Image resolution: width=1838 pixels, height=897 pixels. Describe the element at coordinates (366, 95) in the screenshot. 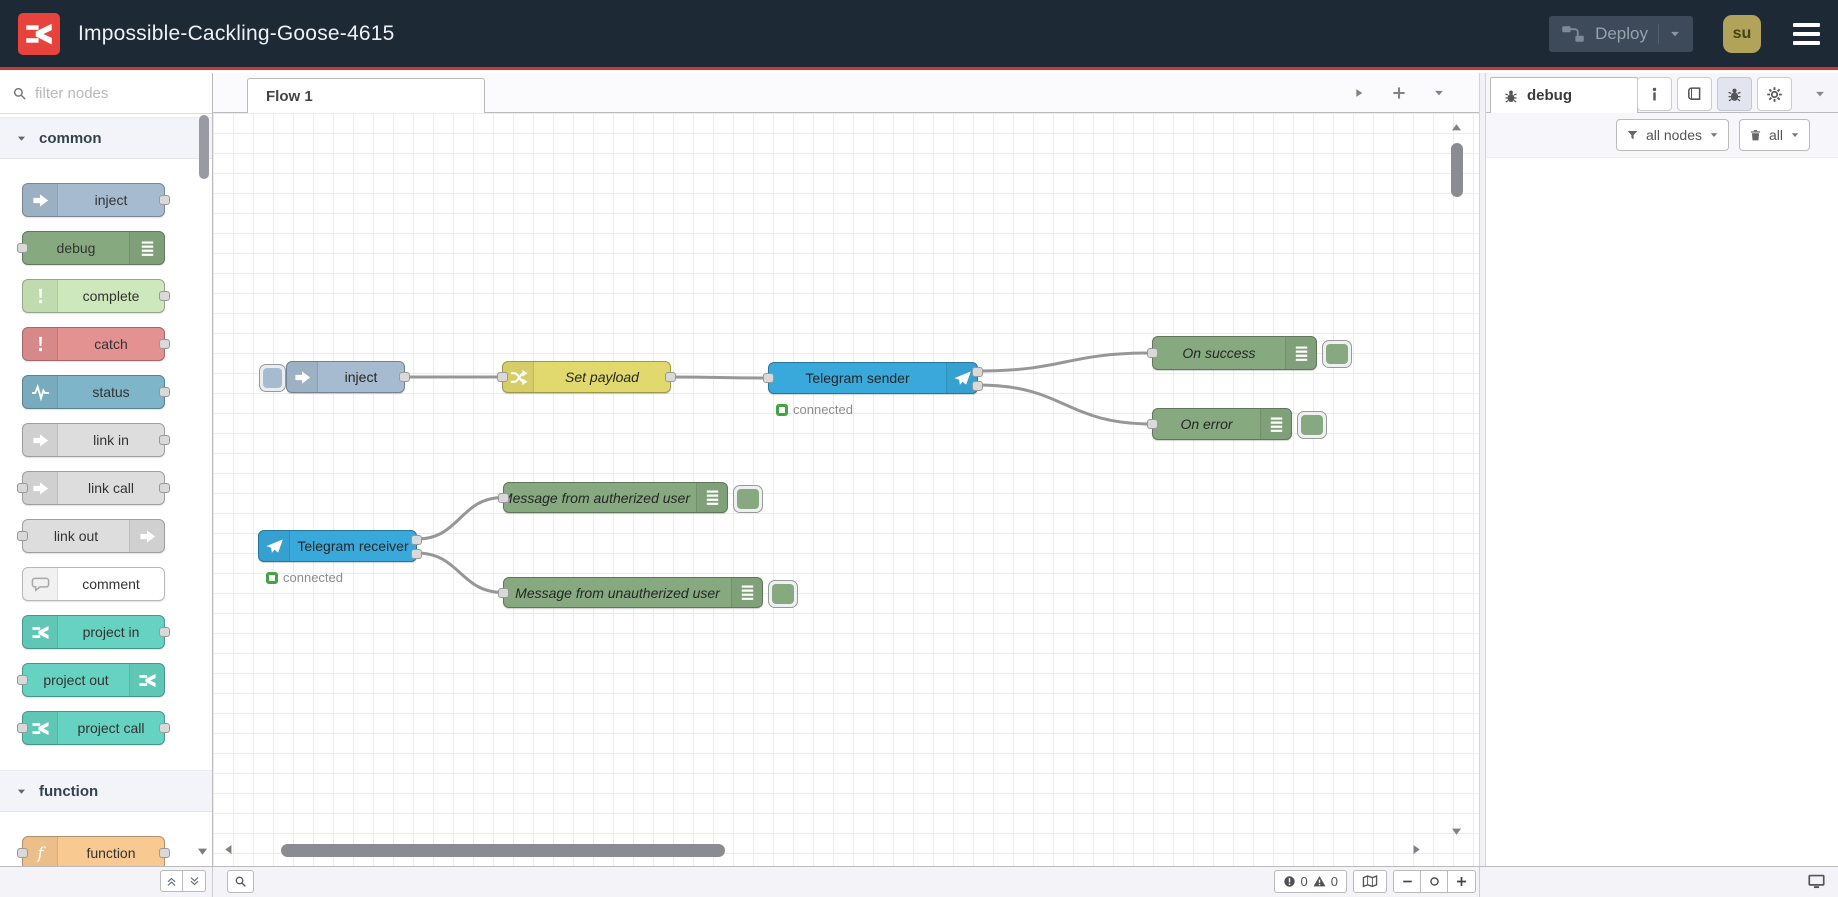

I see `tab-flow-1: Flow 1` at that location.